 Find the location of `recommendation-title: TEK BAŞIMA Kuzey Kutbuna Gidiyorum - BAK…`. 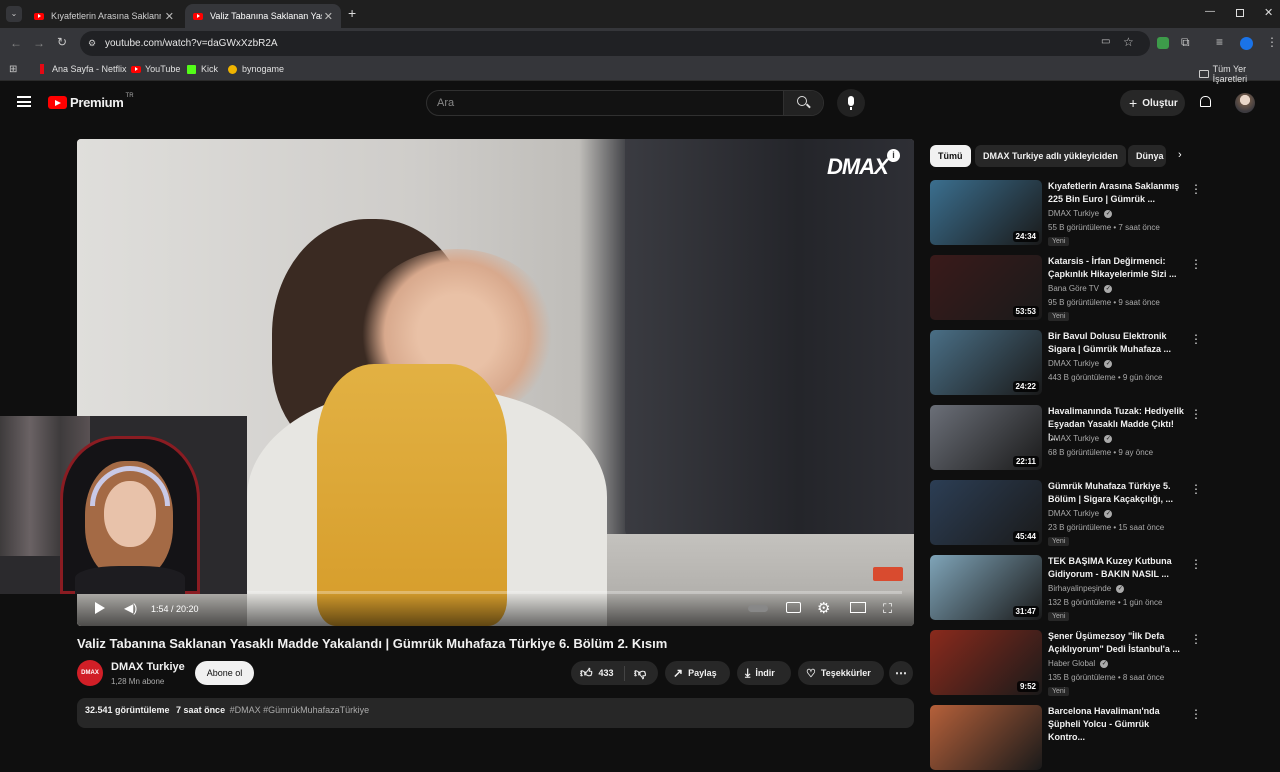

recommendation-title: TEK BAŞIMA Kuzey Kutbuna Gidiyorum - BAK… is located at coordinates (1117, 568).